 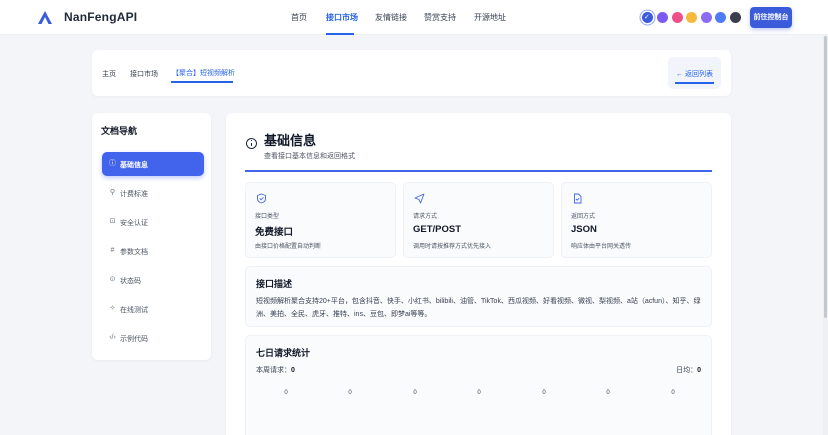 What do you see at coordinates (153, 338) in the screenshot?
I see `sidebar-item-sample-code: ‹/› 示例代码` at bounding box center [153, 338].